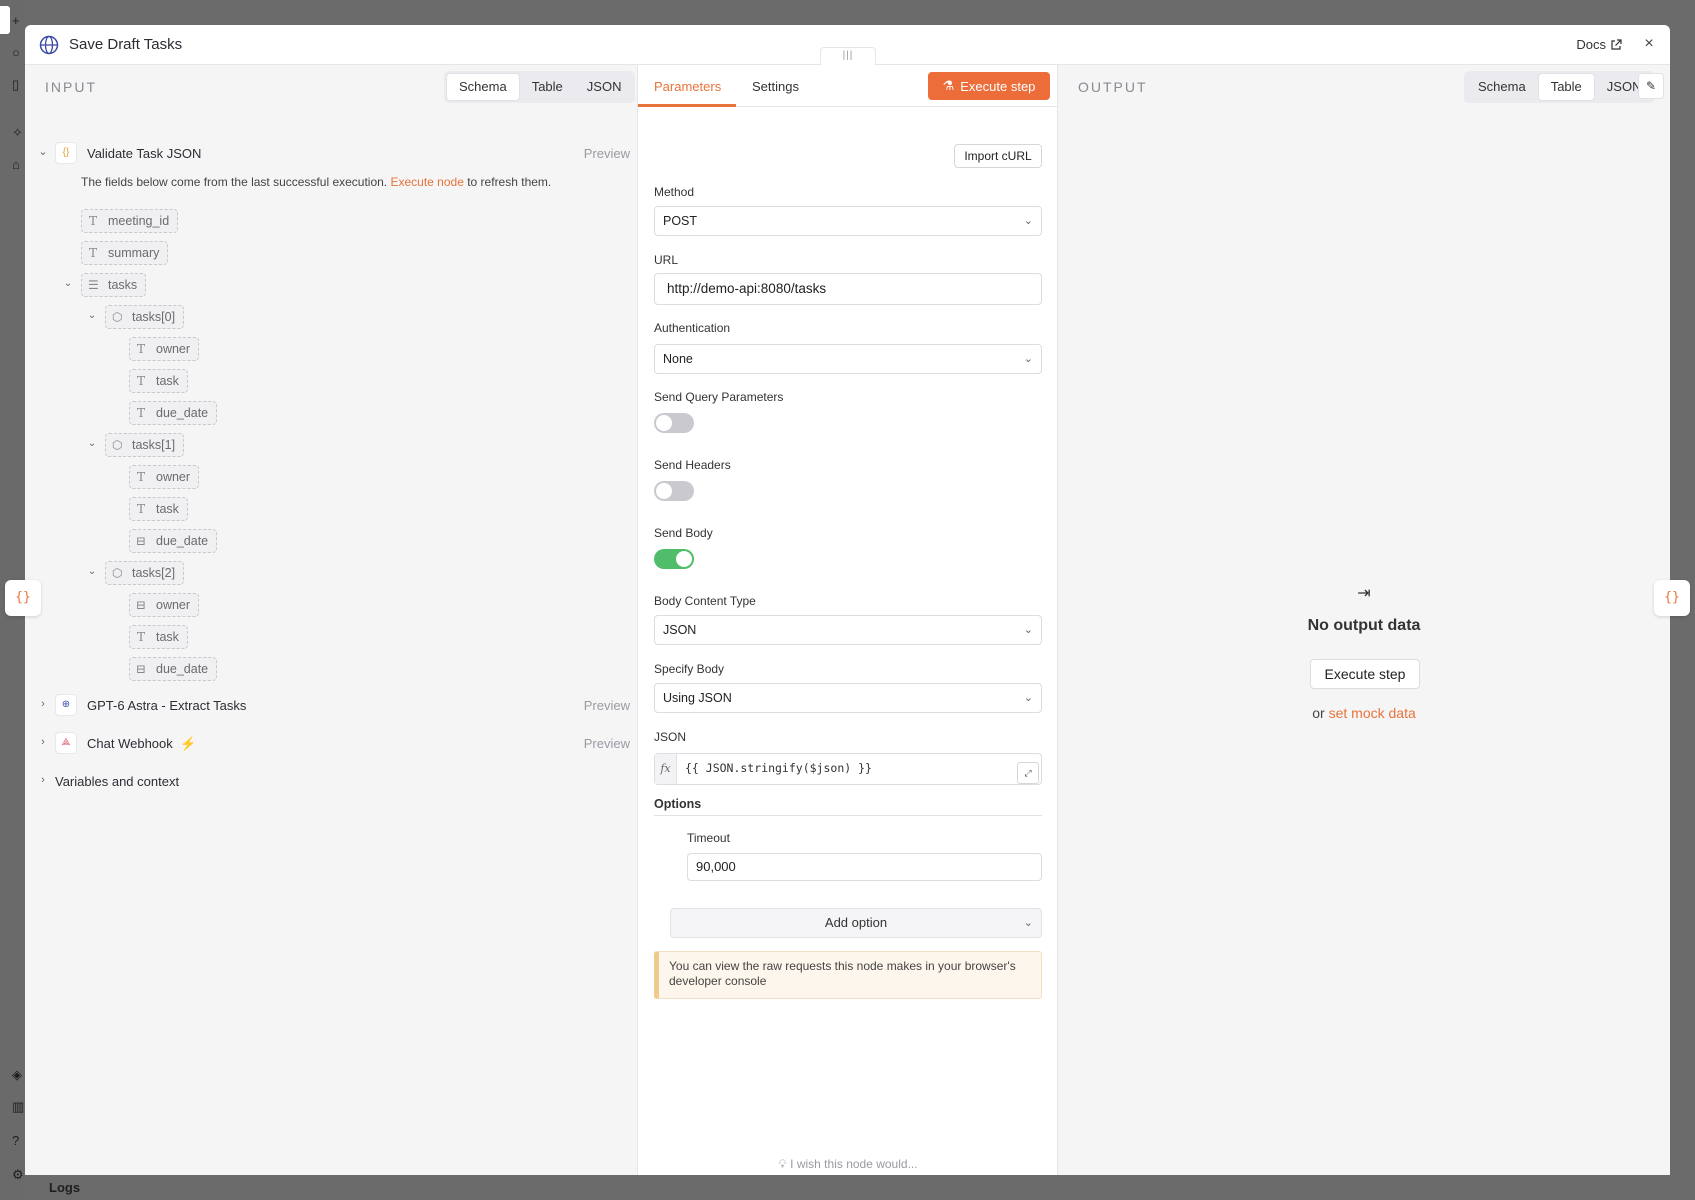  I want to click on flask-icon: ⚗, so click(948, 85).